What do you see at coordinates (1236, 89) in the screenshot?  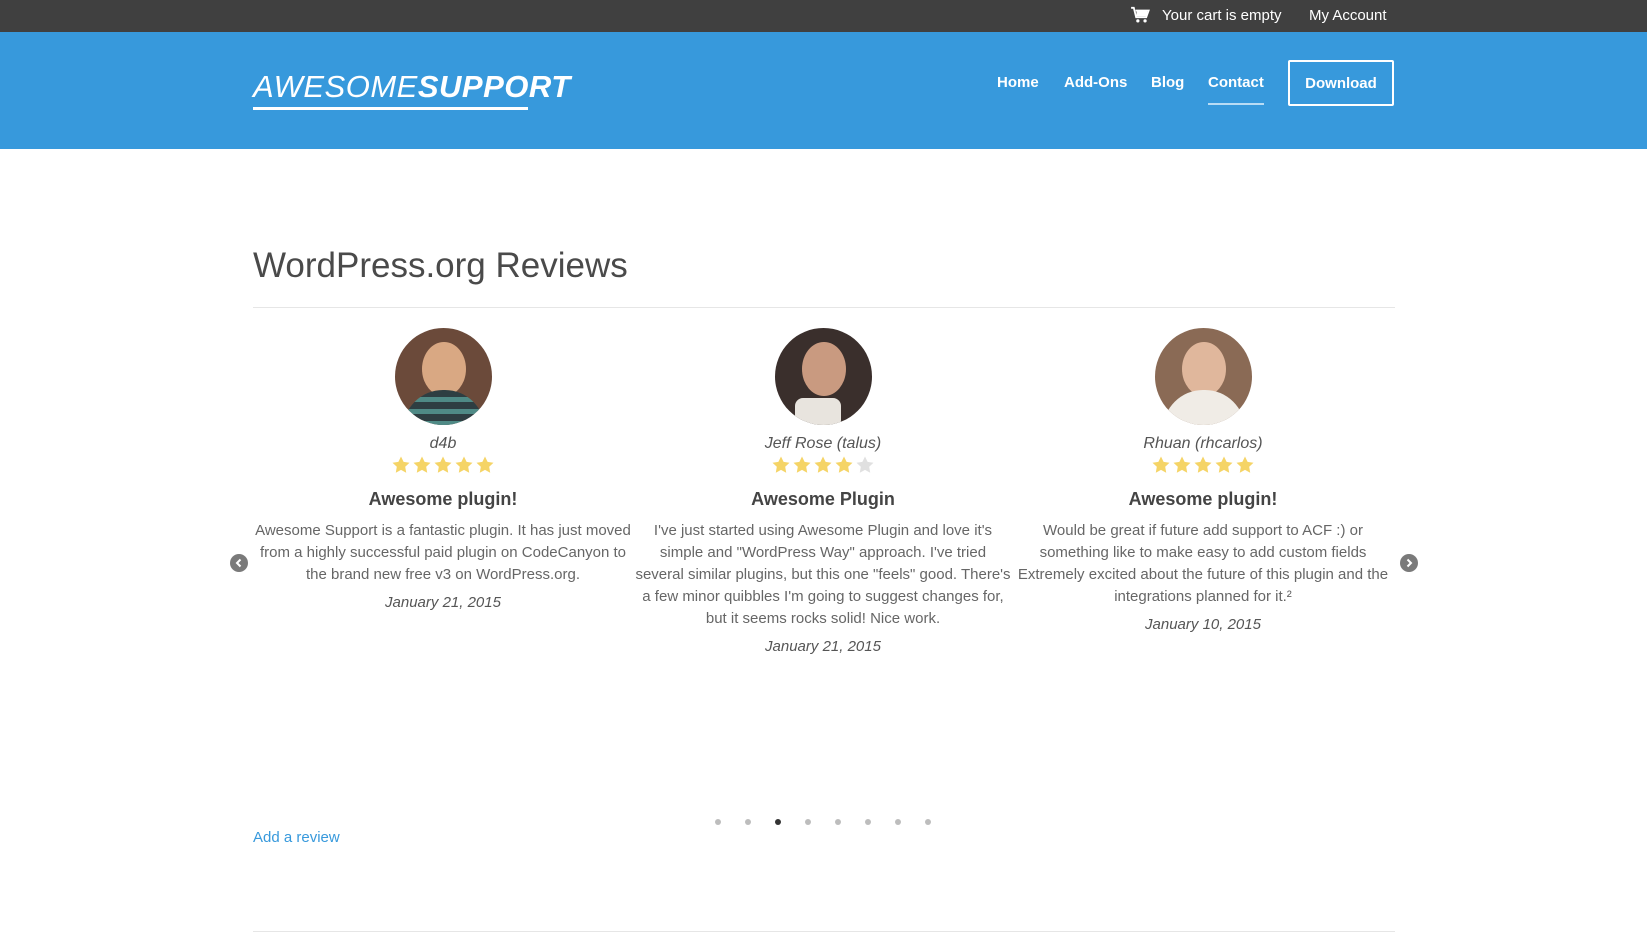 I see `nav-contact: Contact` at bounding box center [1236, 89].